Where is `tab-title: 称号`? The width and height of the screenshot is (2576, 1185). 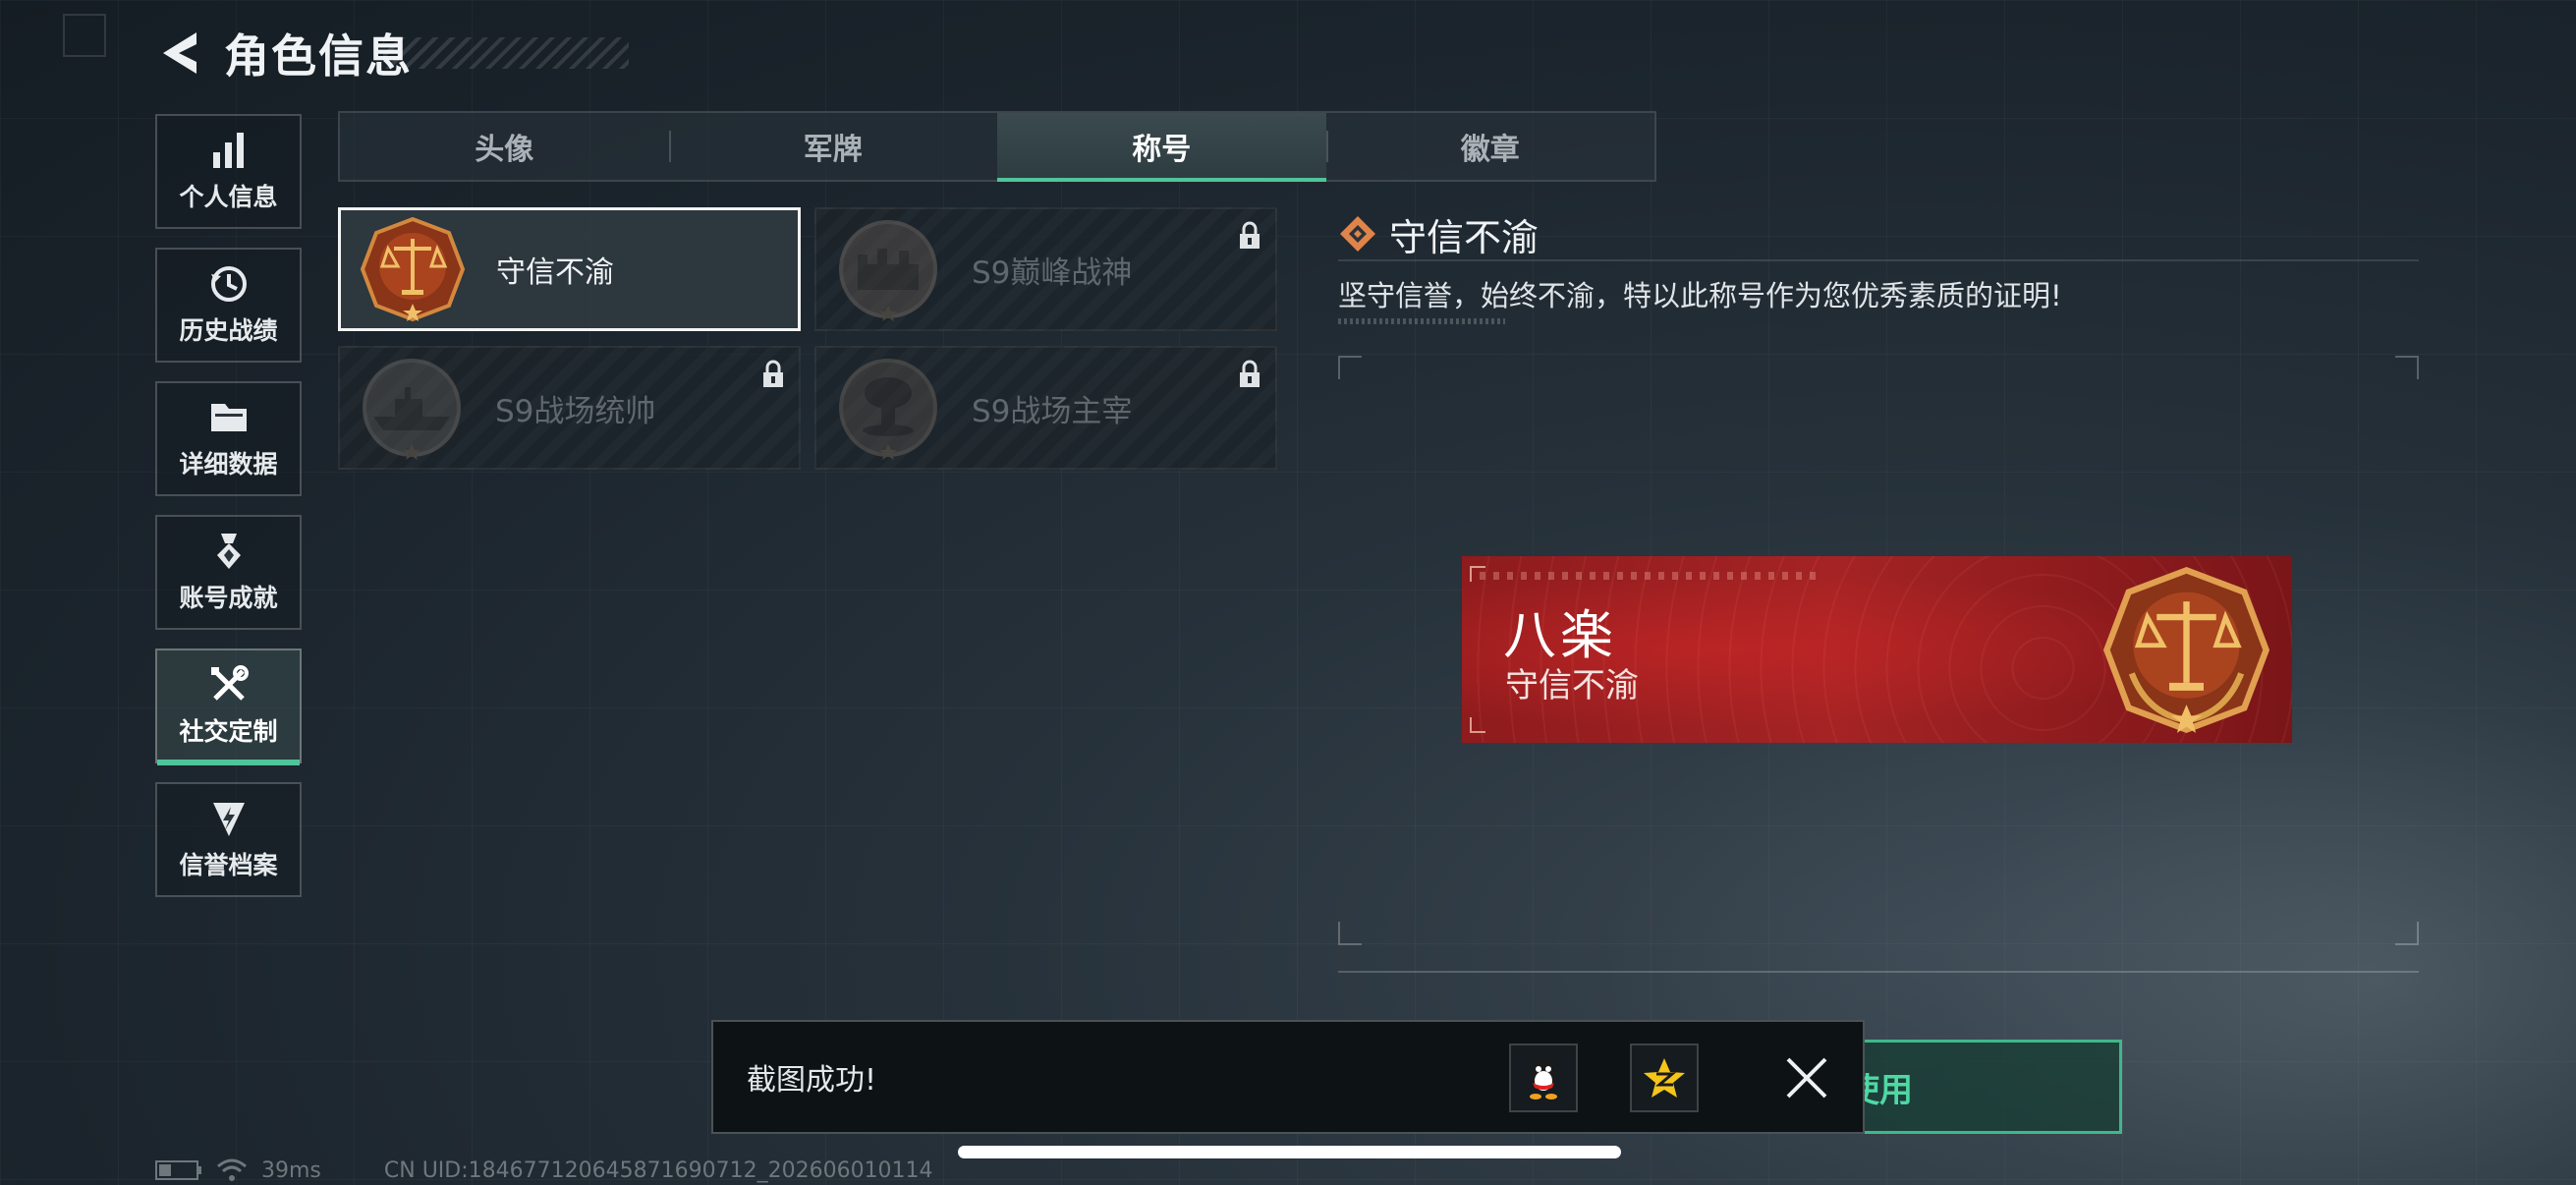 tab-title: 称号 is located at coordinates (1161, 148).